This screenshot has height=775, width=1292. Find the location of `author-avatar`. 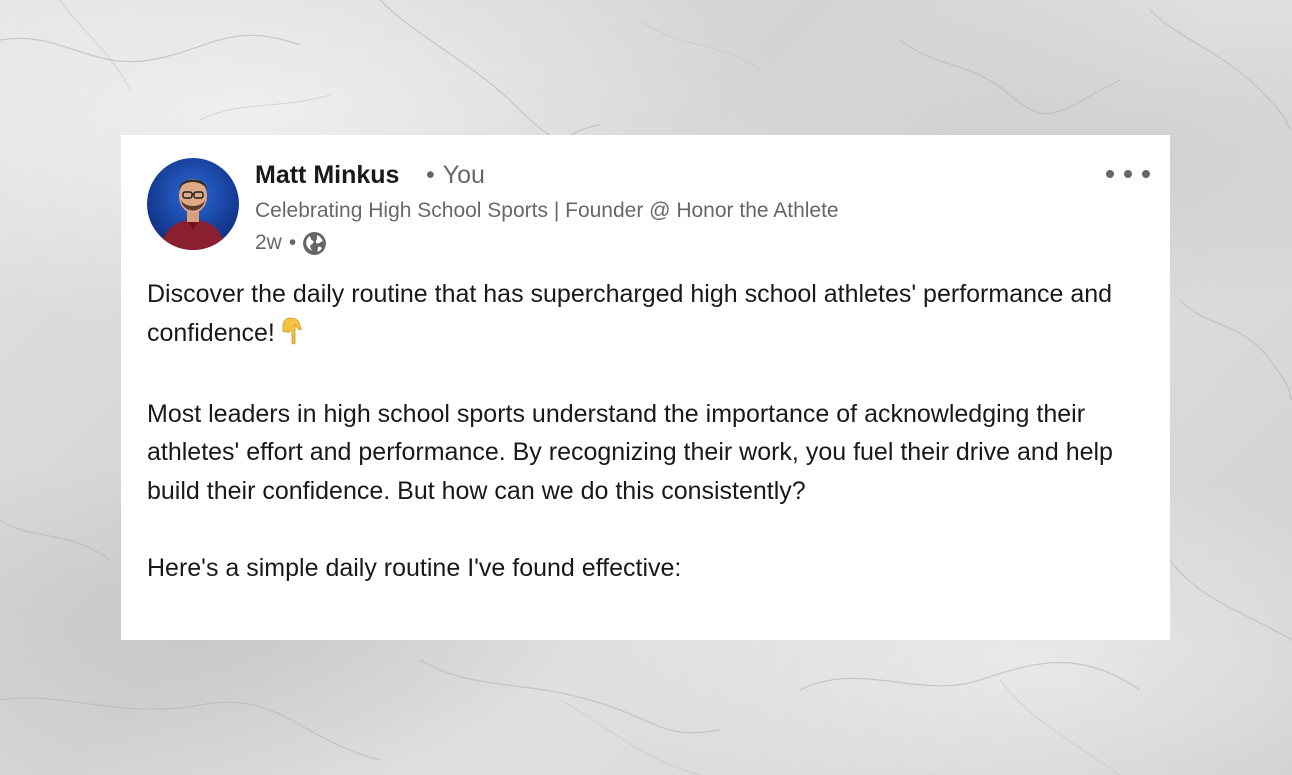

author-avatar is located at coordinates (193, 204).